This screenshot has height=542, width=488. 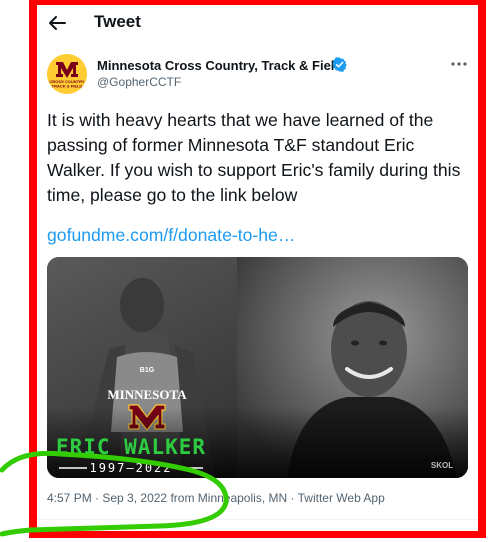 What do you see at coordinates (139, 82) in the screenshot?
I see `author-handle: @GopherCCTF` at bounding box center [139, 82].